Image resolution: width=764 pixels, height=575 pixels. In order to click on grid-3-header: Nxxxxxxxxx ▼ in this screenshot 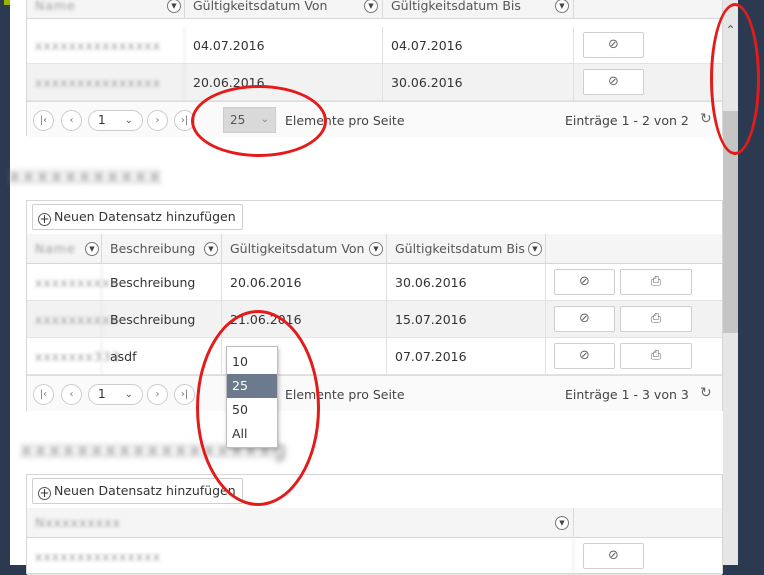, I will do `click(374, 523)`.